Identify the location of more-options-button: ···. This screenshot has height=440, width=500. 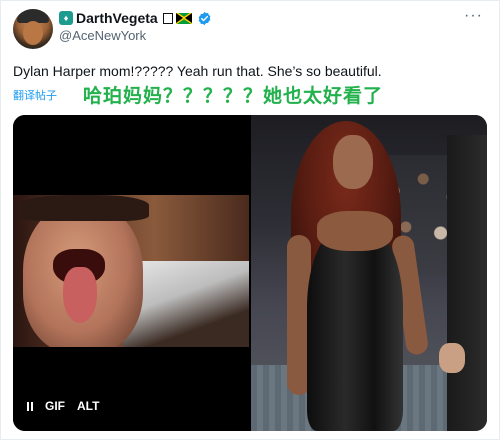
(473, 16).